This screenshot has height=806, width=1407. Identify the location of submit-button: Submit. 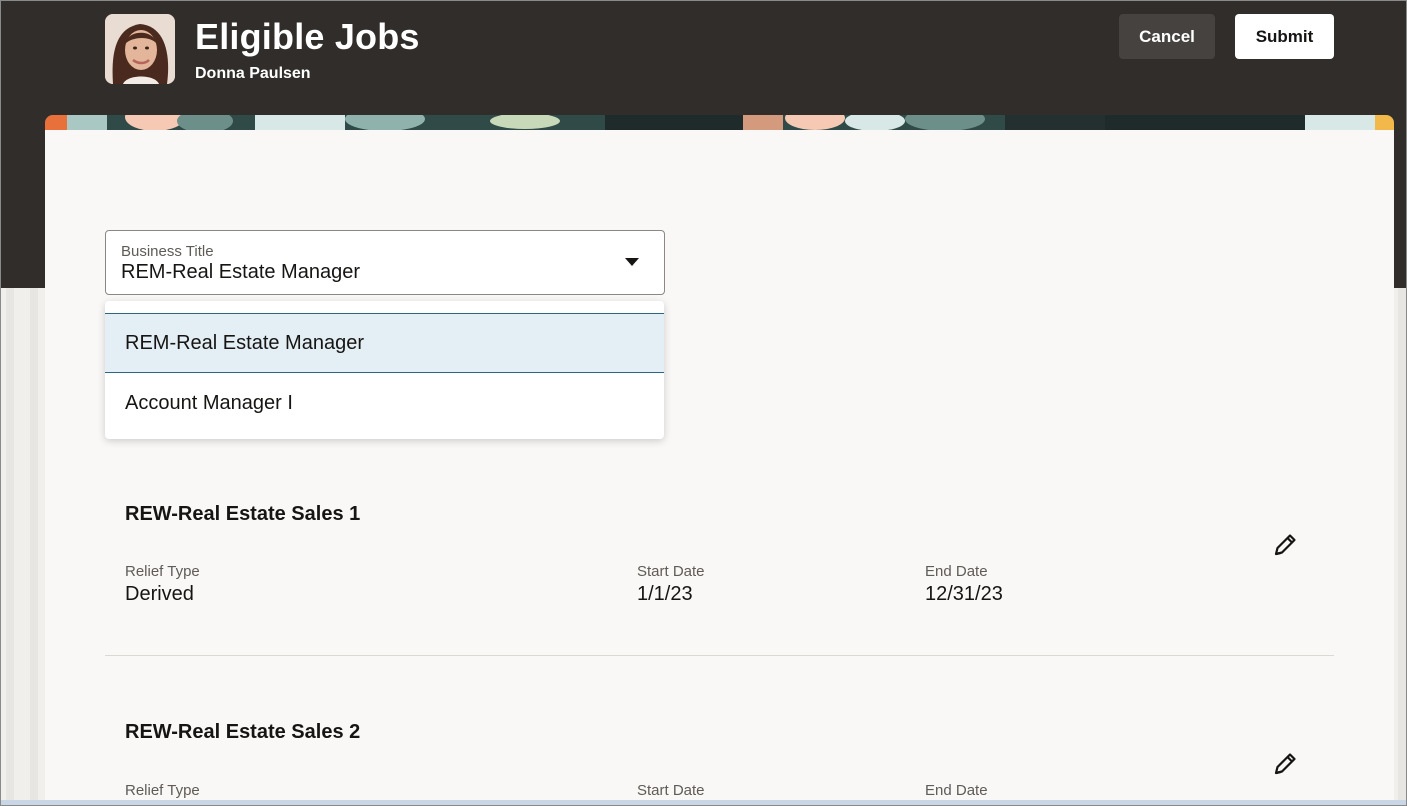
(1284, 36).